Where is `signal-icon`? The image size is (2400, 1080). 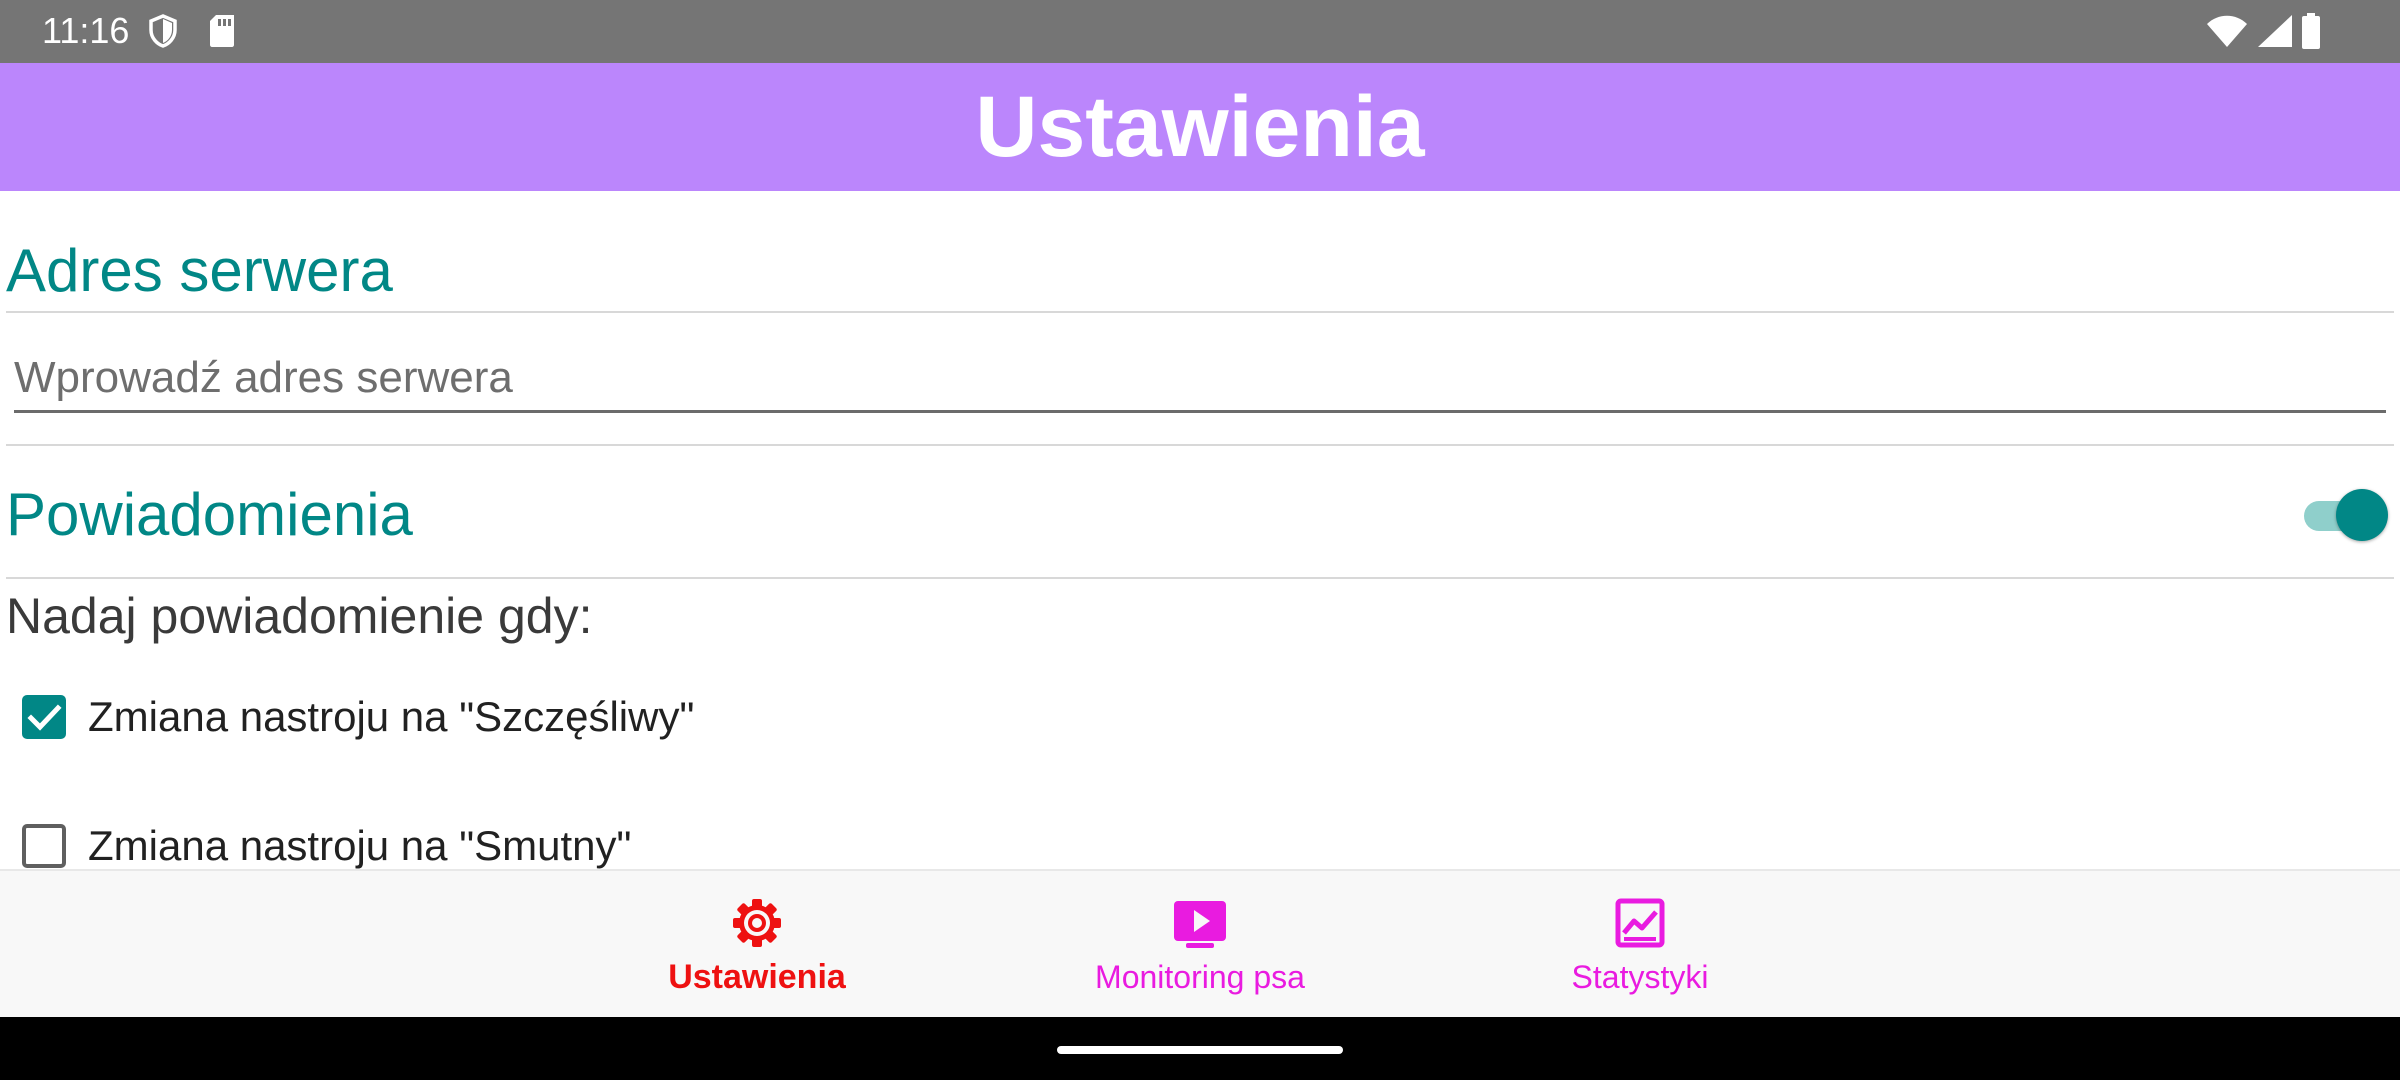 signal-icon is located at coordinates (2275, 33).